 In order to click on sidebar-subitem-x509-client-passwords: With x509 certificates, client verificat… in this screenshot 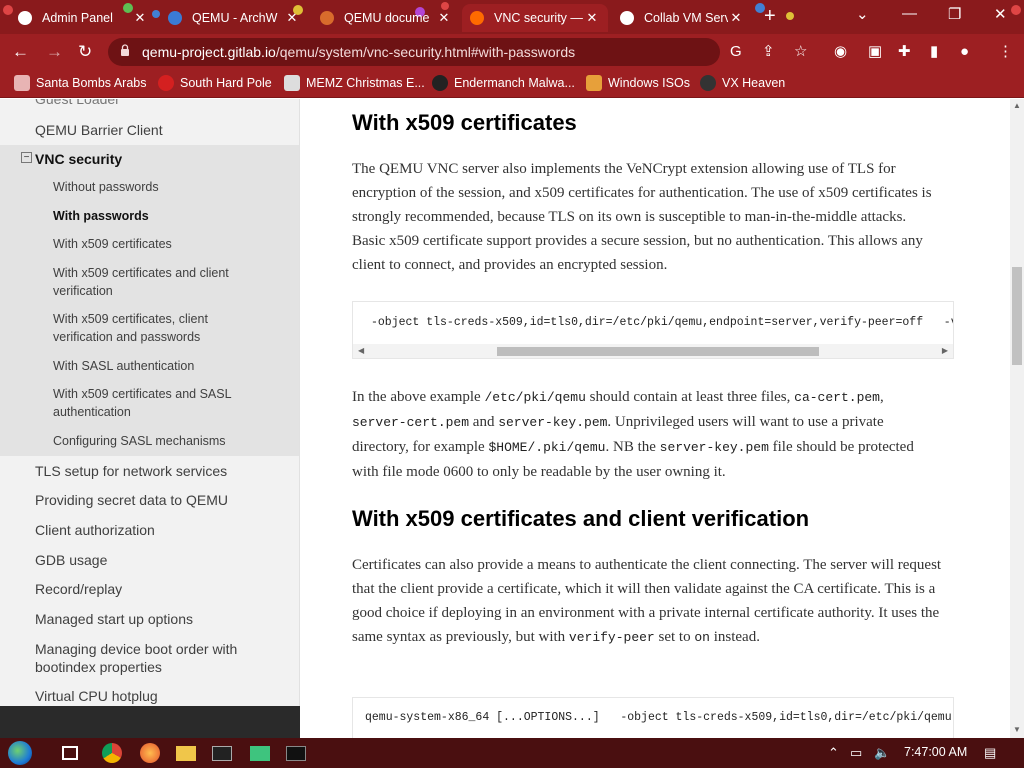, I will do `click(153, 328)`.